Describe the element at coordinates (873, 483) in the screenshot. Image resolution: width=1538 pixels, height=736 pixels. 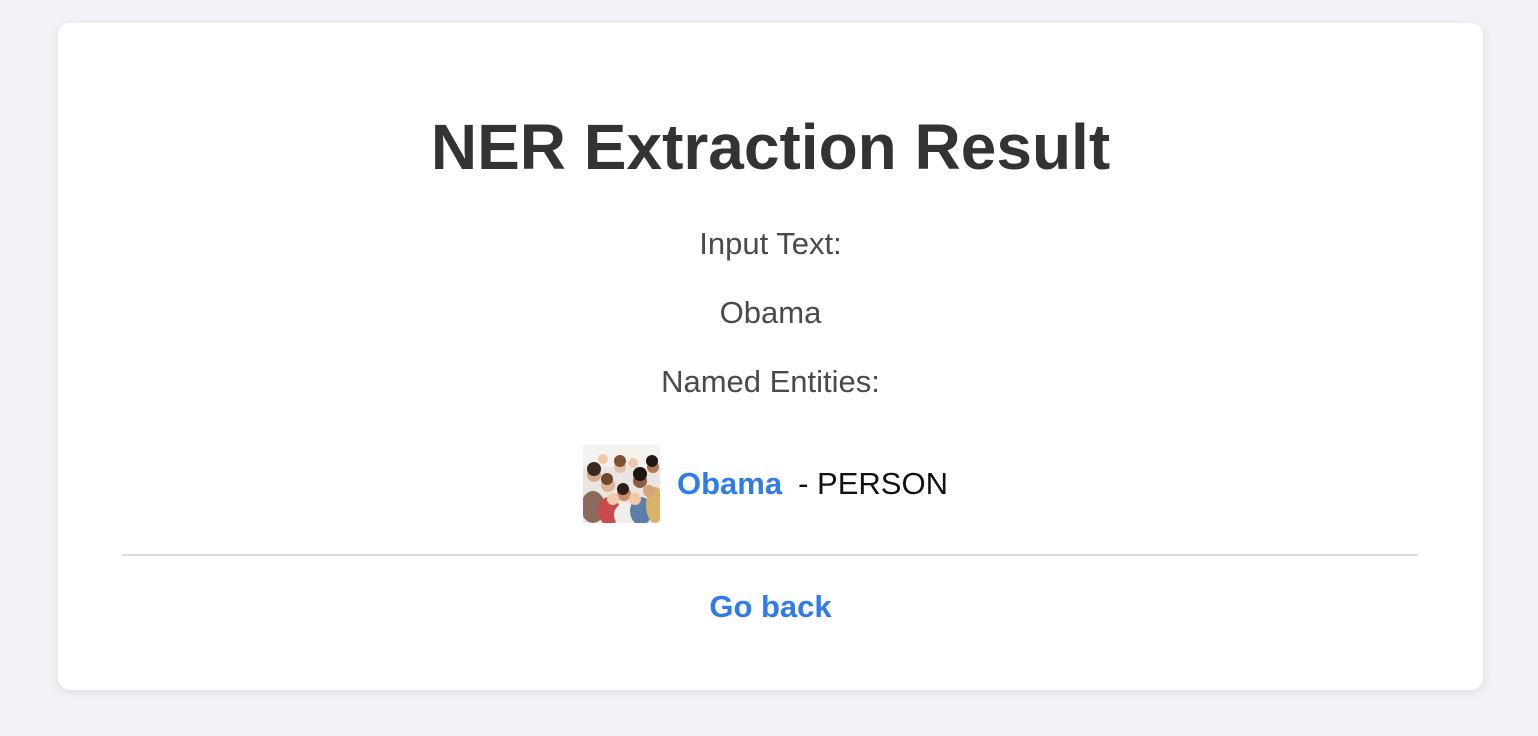
I see `entity-type-label: - PERSON` at that location.